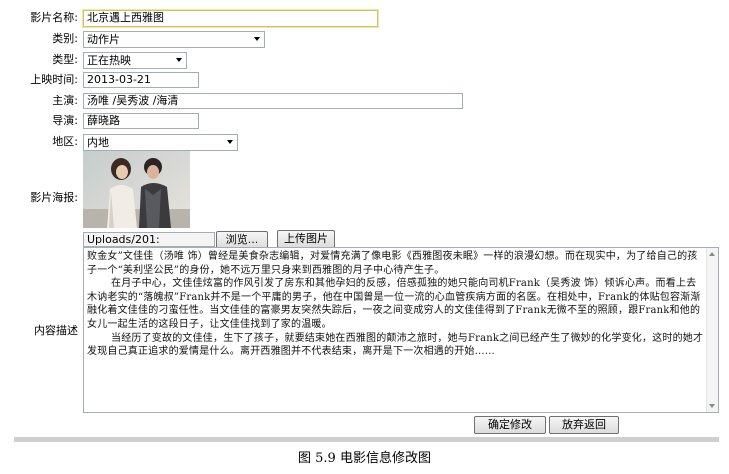 This screenshot has width=729, height=474. Describe the element at coordinates (141, 80) in the screenshot. I see `release-date-input: 2013-03-21` at that location.